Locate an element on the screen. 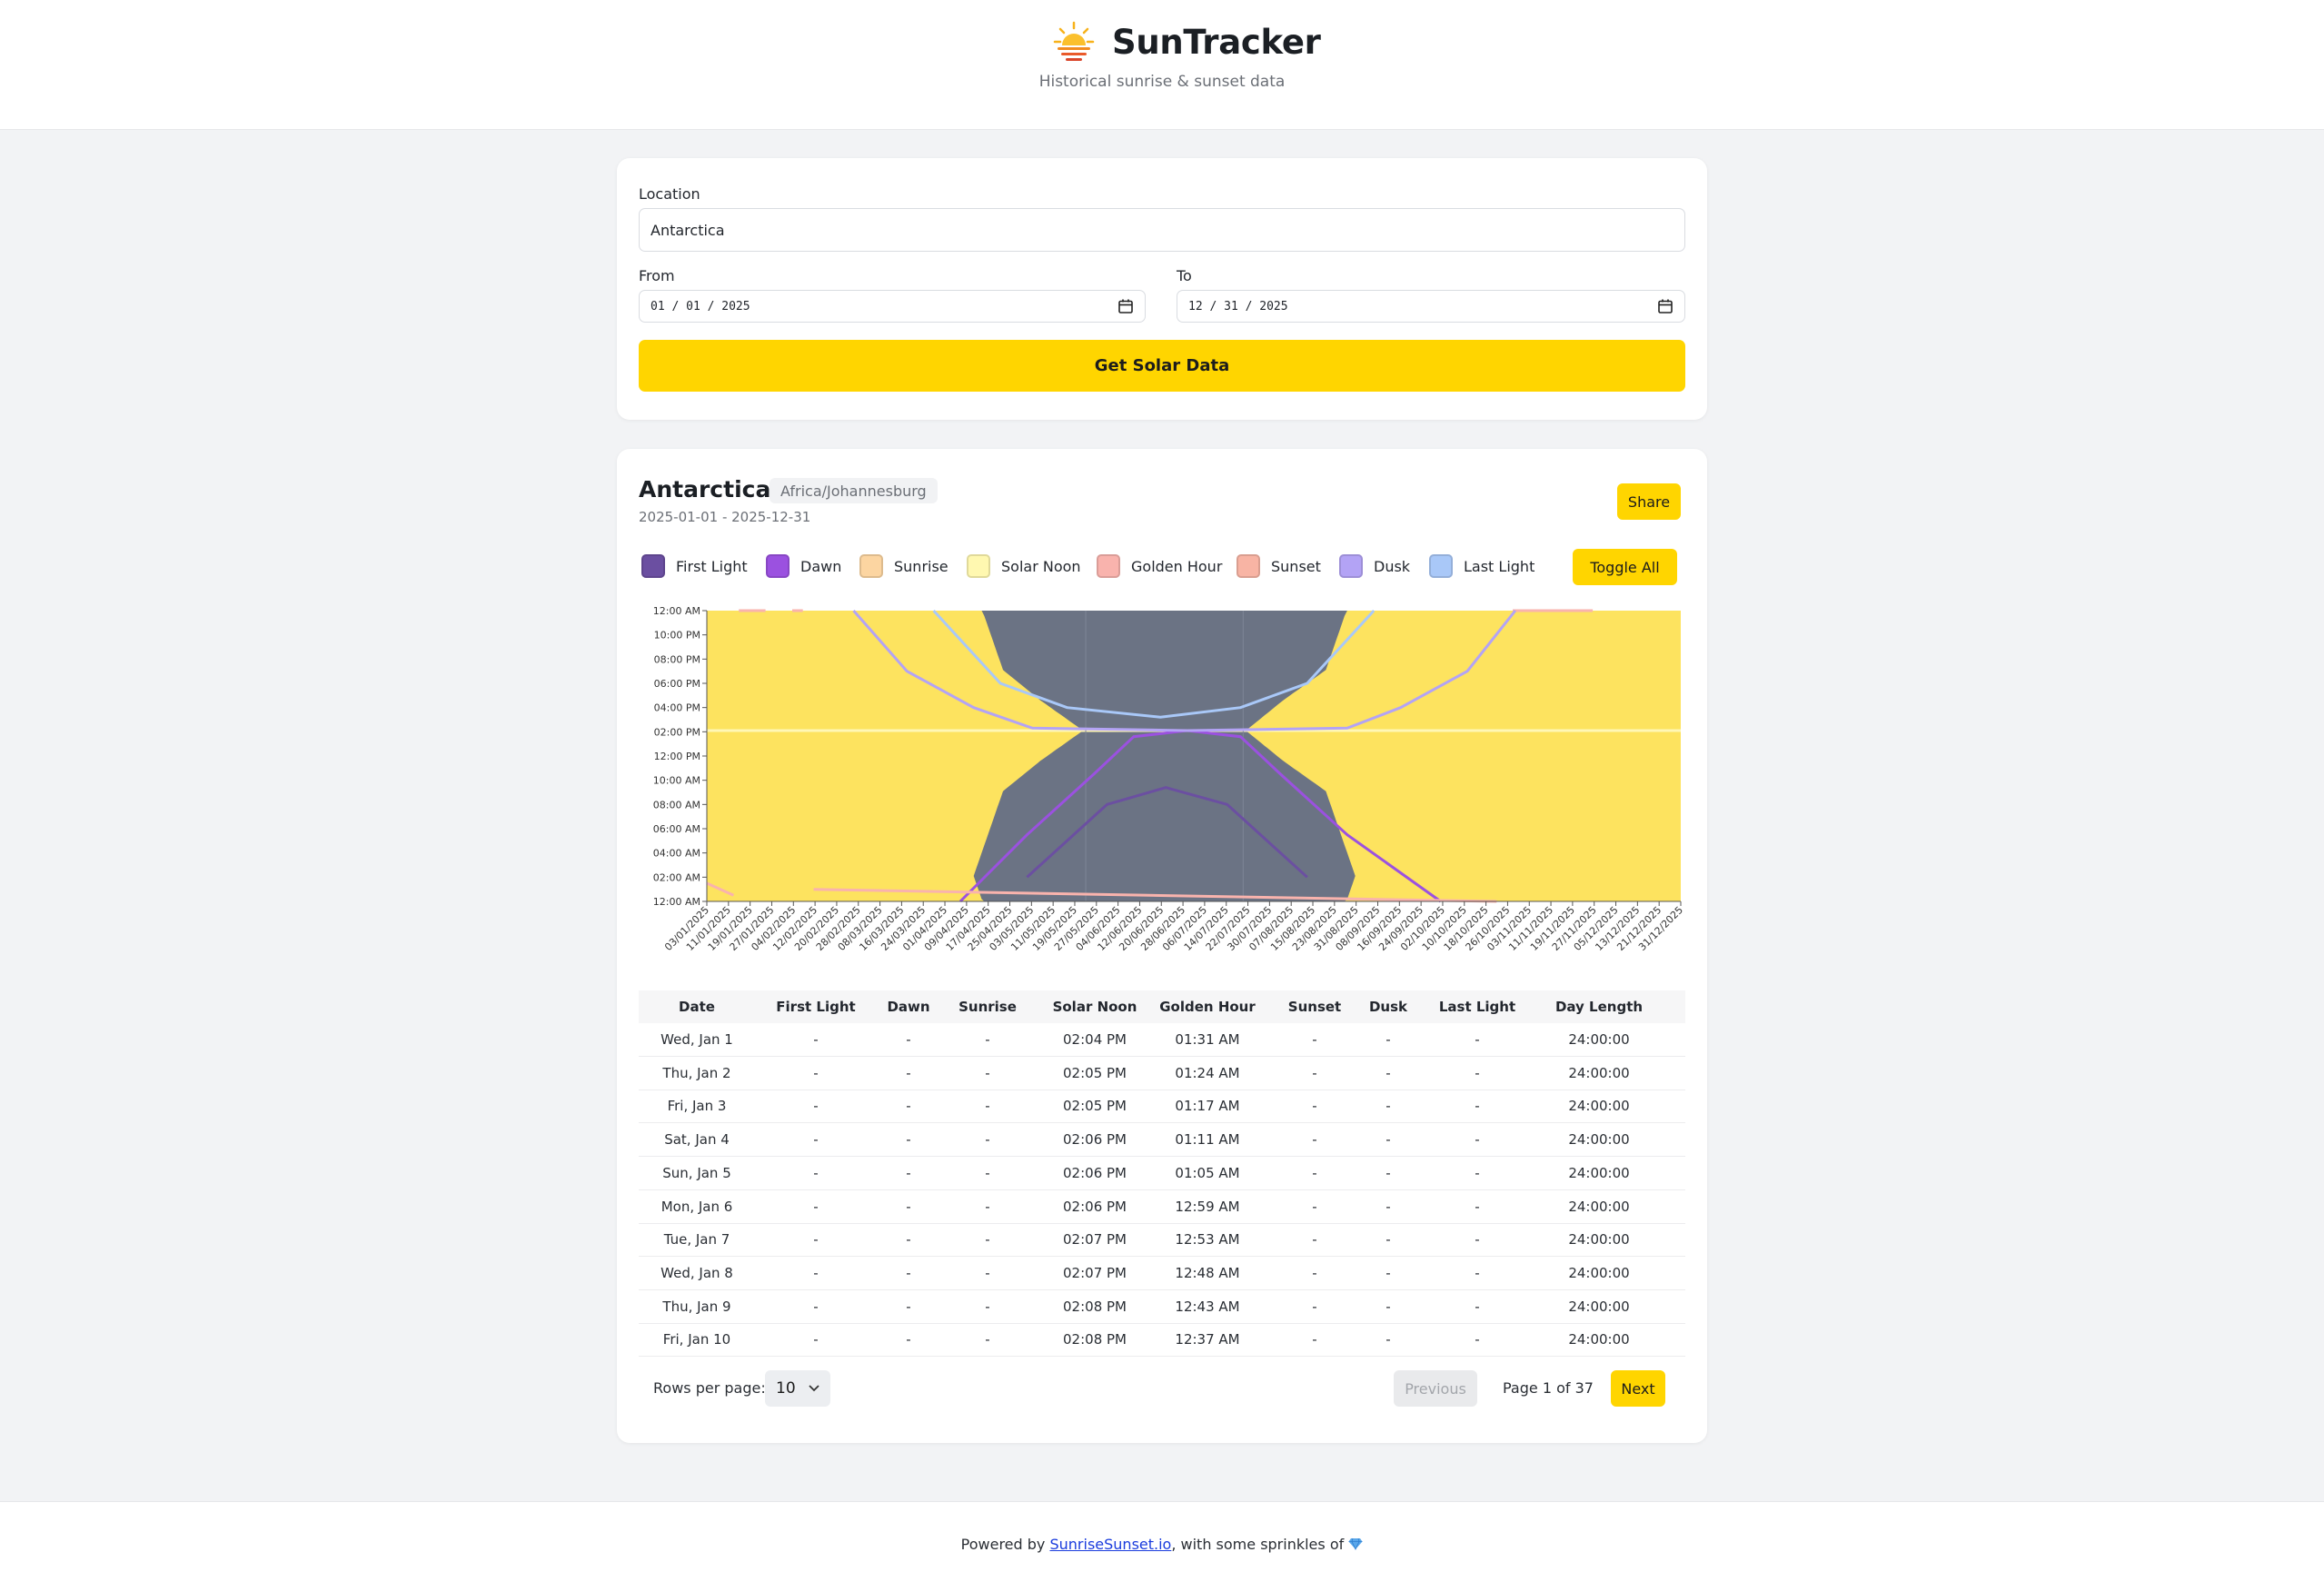  sunrisesunset-link: SunriseSunset.io is located at coordinates (1110, 1544).